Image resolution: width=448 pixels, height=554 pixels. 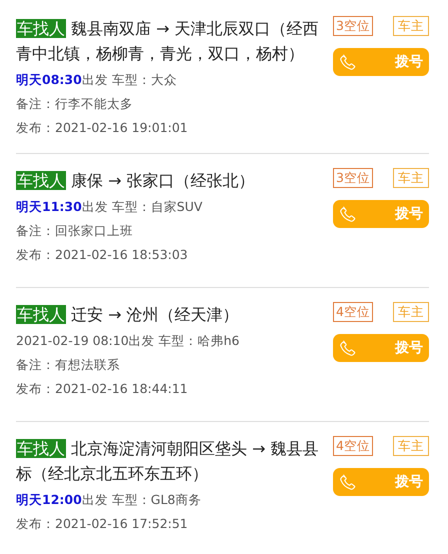 I want to click on trip-note: 备注：有想法联系, so click(x=68, y=365).